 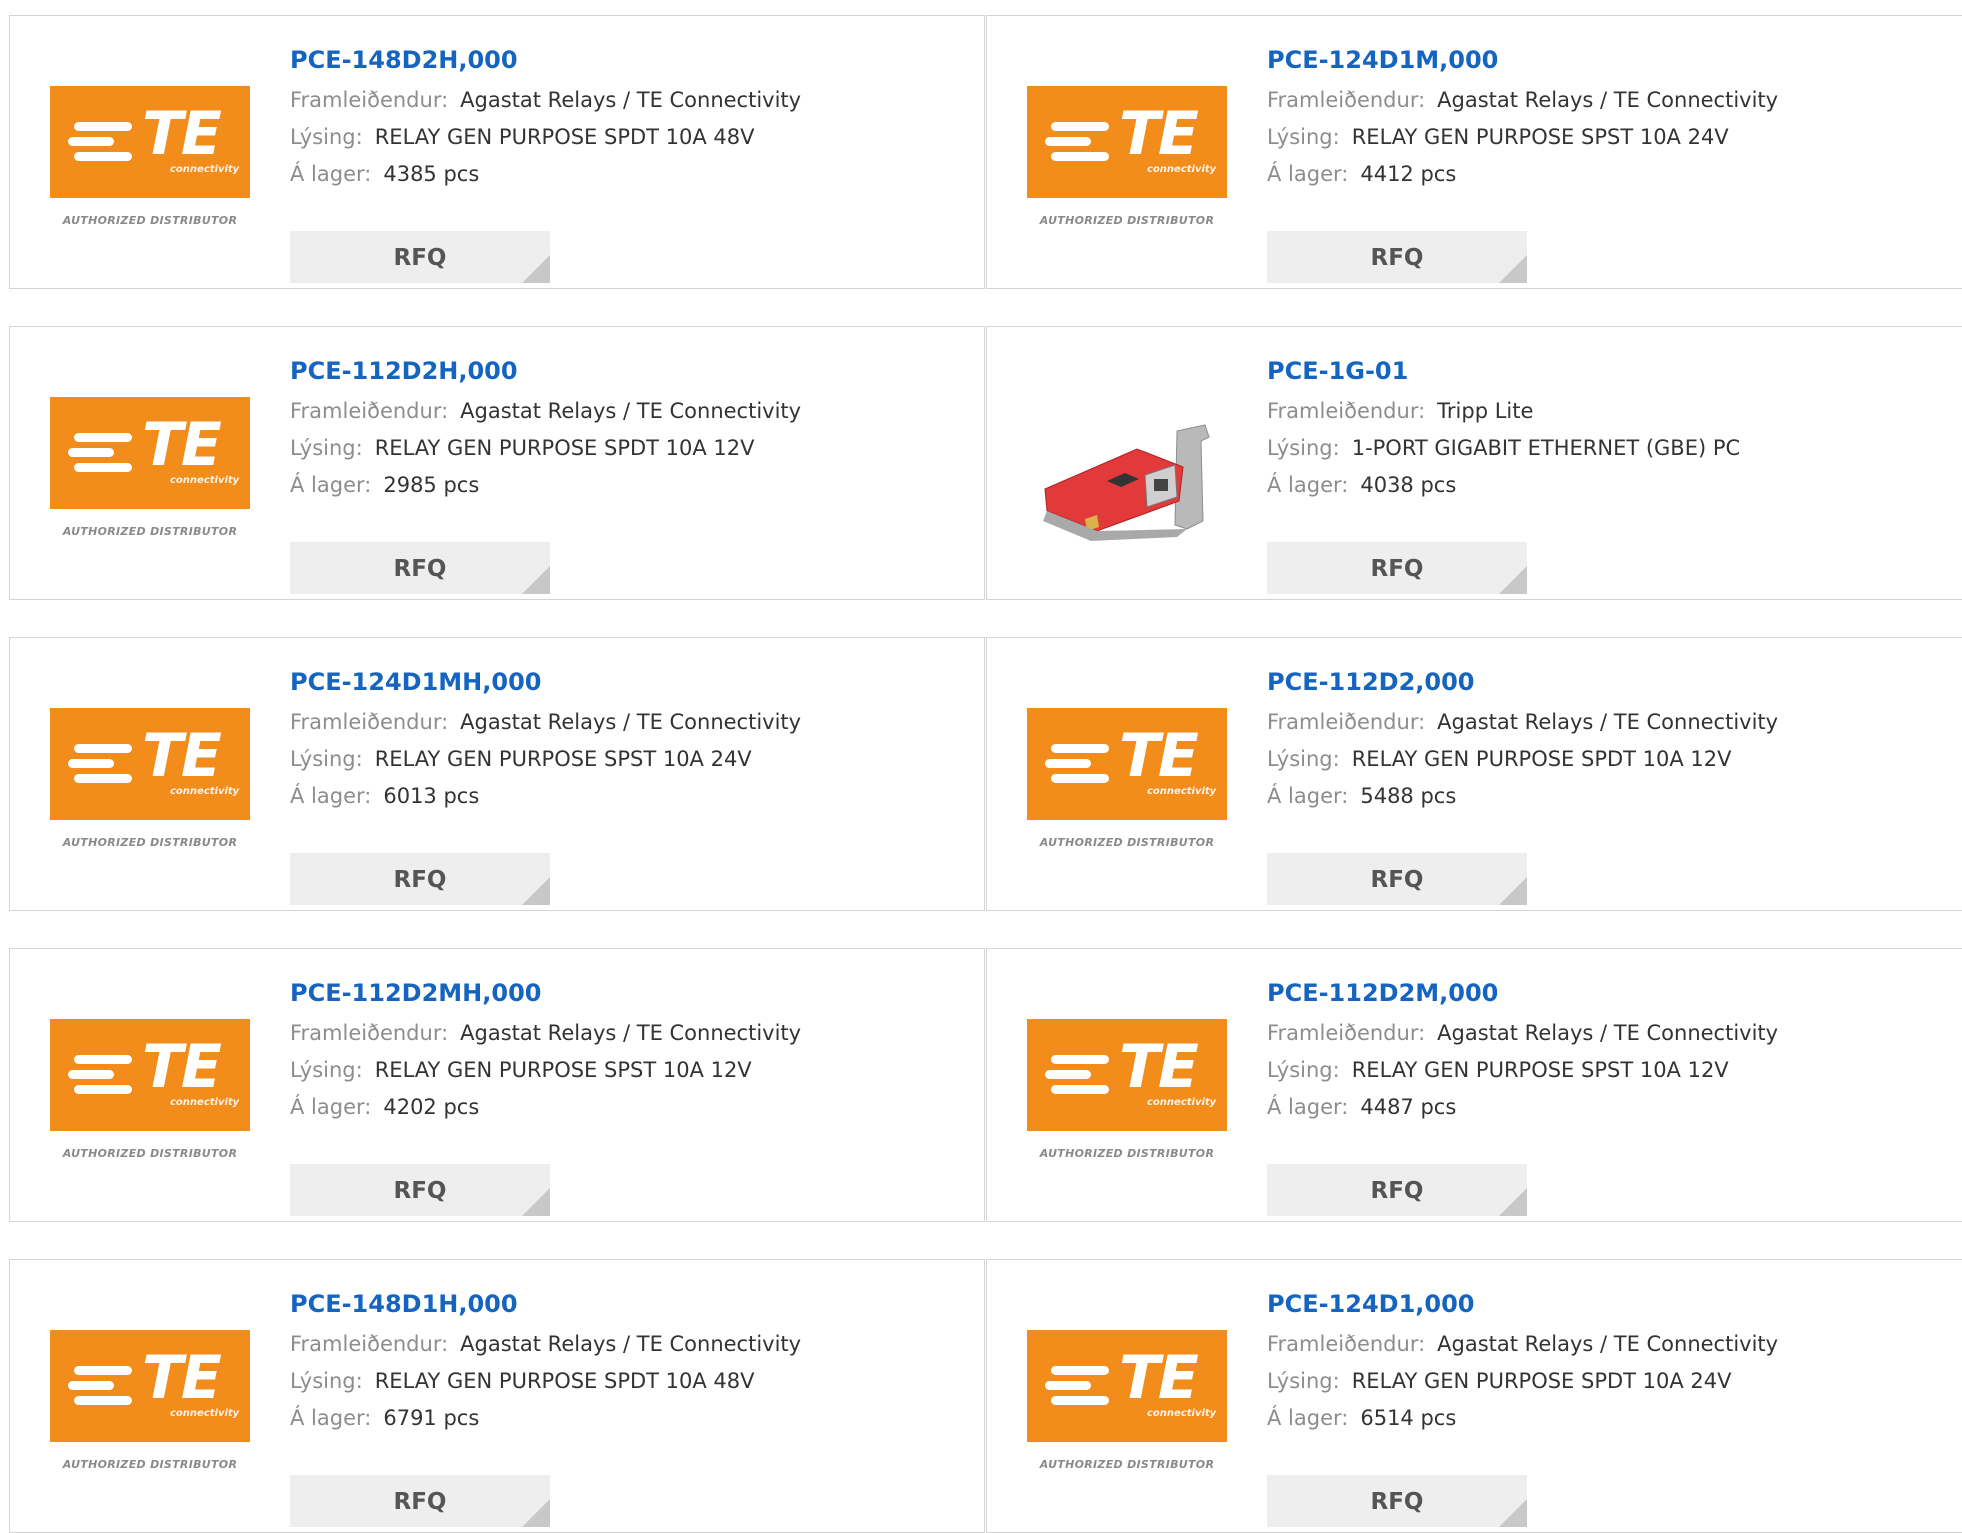 I want to click on part-number-link: PCE-124D1MH,000, so click(x=545, y=686).